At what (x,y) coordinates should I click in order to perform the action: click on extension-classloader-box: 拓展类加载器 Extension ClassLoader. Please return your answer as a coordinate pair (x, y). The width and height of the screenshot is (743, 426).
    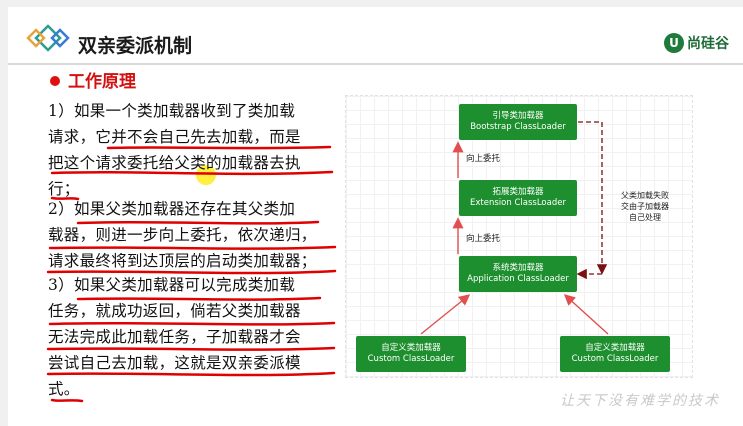
    Looking at the image, I should click on (518, 198).